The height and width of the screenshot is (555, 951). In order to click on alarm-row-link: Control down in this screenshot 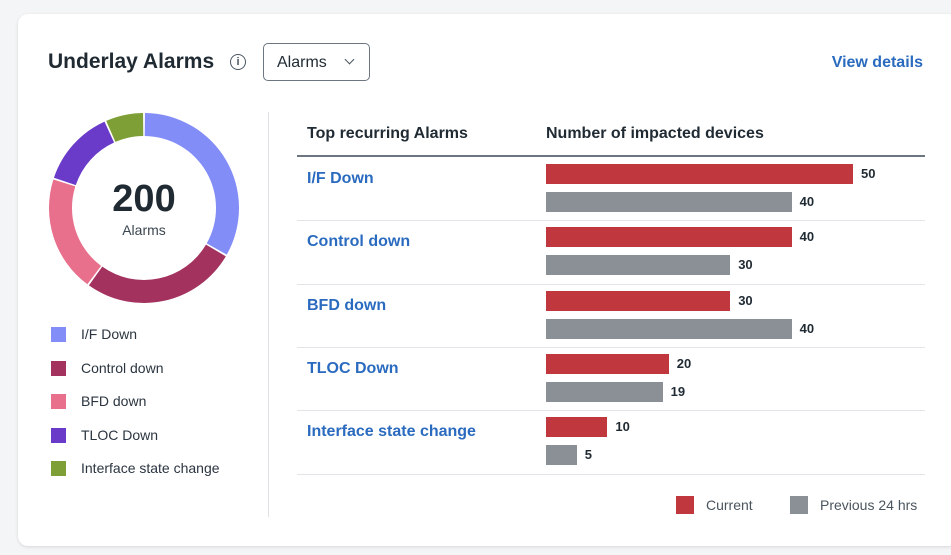, I will do `click(358, 242)`.